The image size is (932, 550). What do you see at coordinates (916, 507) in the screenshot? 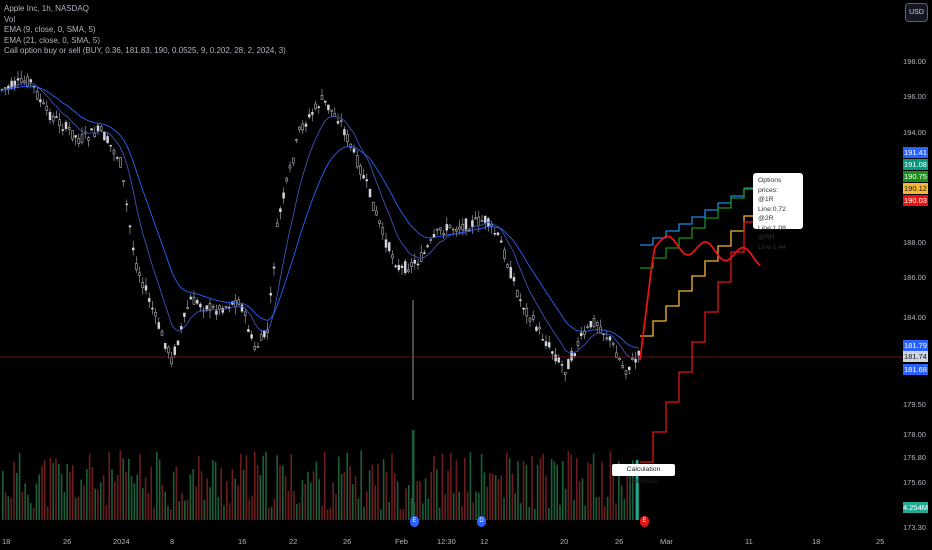
I see `price-badge: 4.254M` at bounding box center [916, 507].